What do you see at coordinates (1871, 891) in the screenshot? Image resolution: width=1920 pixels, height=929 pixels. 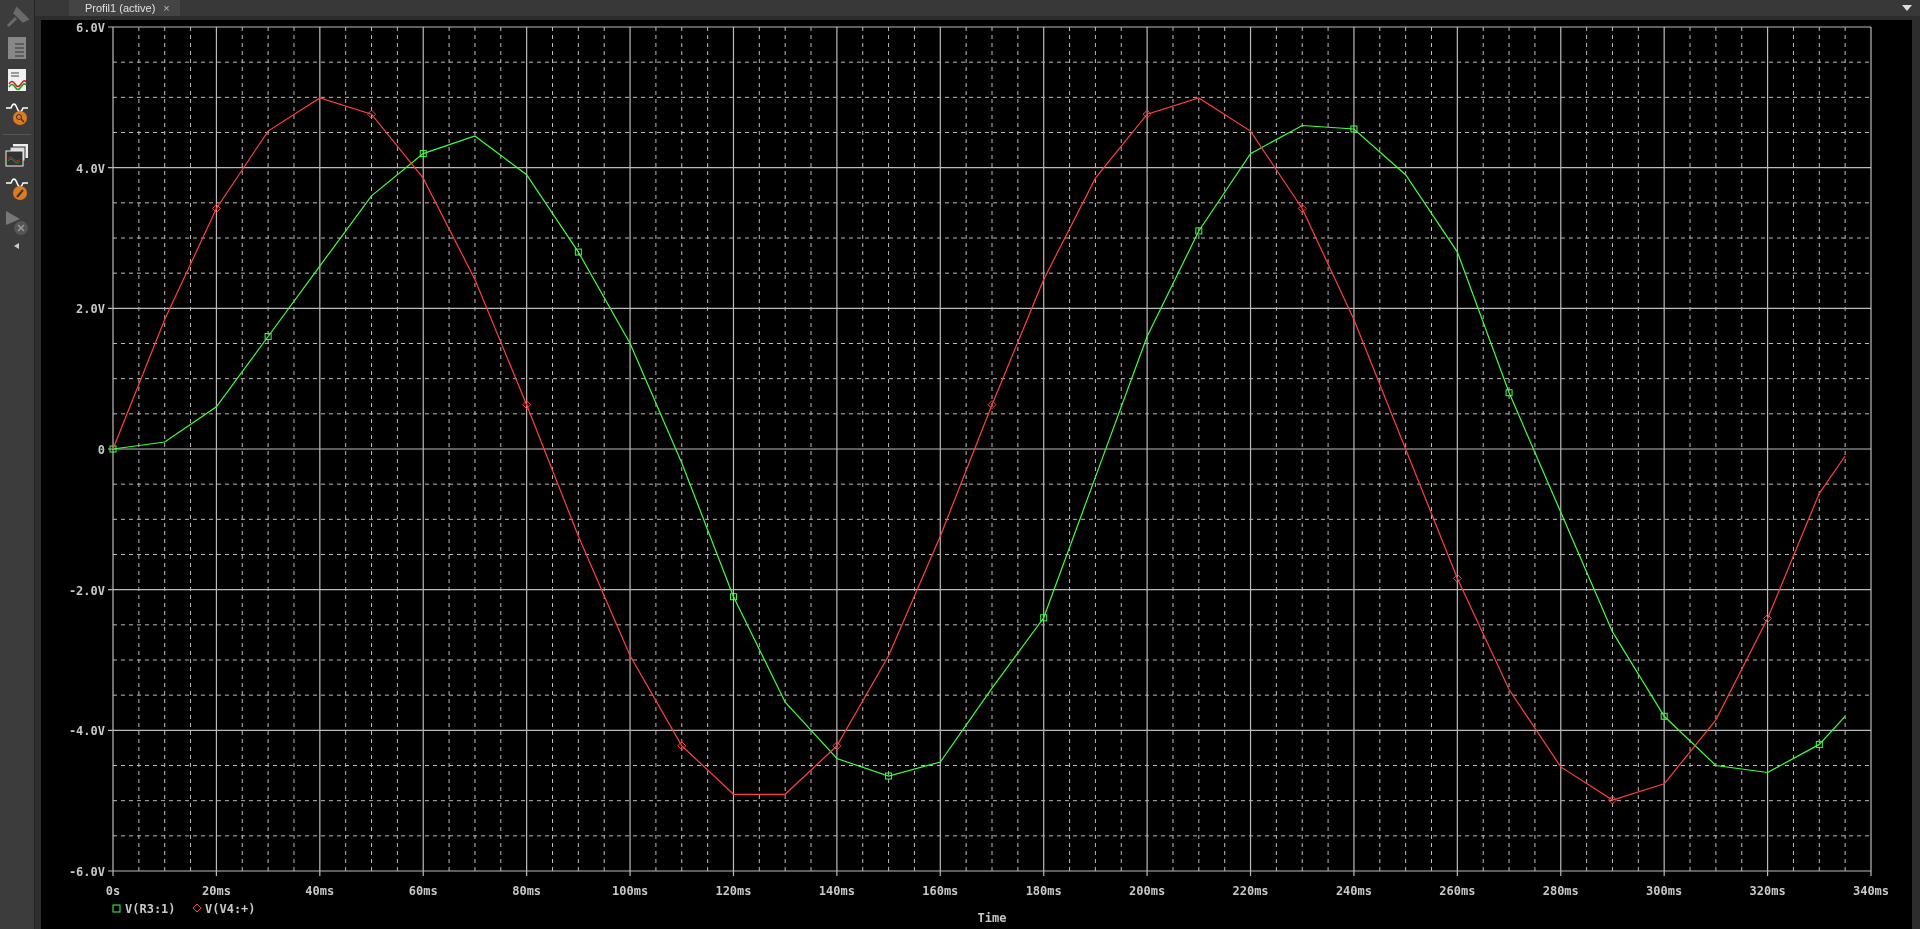 I see `x-tick-label: 340ms` at bounding box center [1871, 891].